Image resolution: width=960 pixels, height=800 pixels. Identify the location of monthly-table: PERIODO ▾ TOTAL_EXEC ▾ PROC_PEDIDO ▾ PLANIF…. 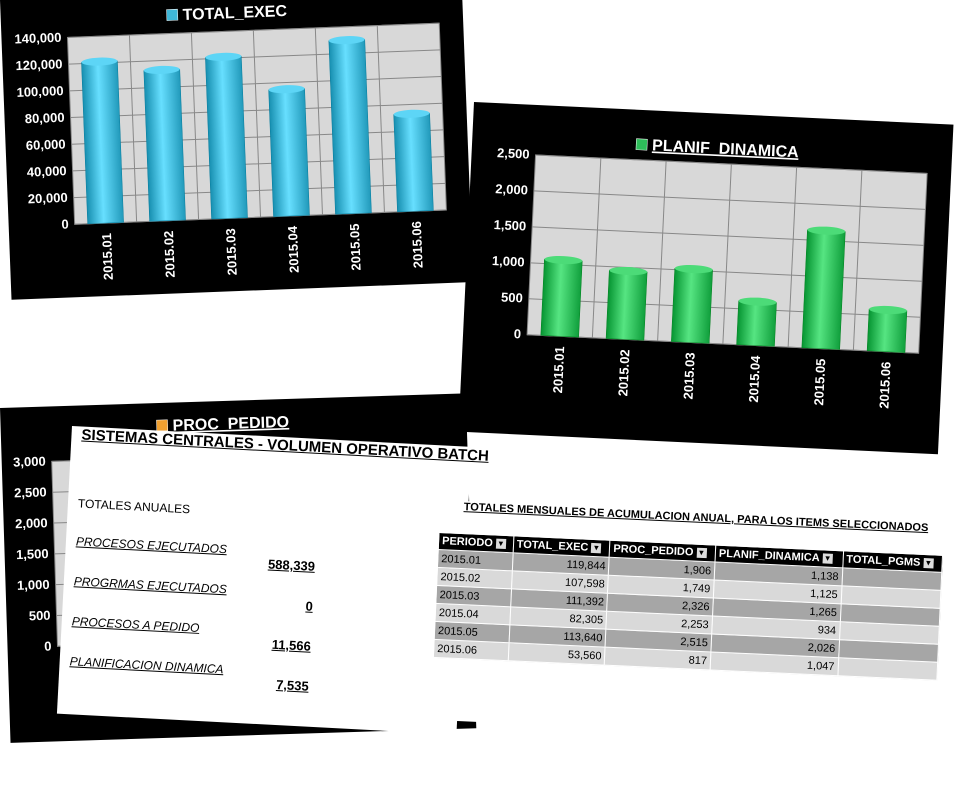
(688, 606).